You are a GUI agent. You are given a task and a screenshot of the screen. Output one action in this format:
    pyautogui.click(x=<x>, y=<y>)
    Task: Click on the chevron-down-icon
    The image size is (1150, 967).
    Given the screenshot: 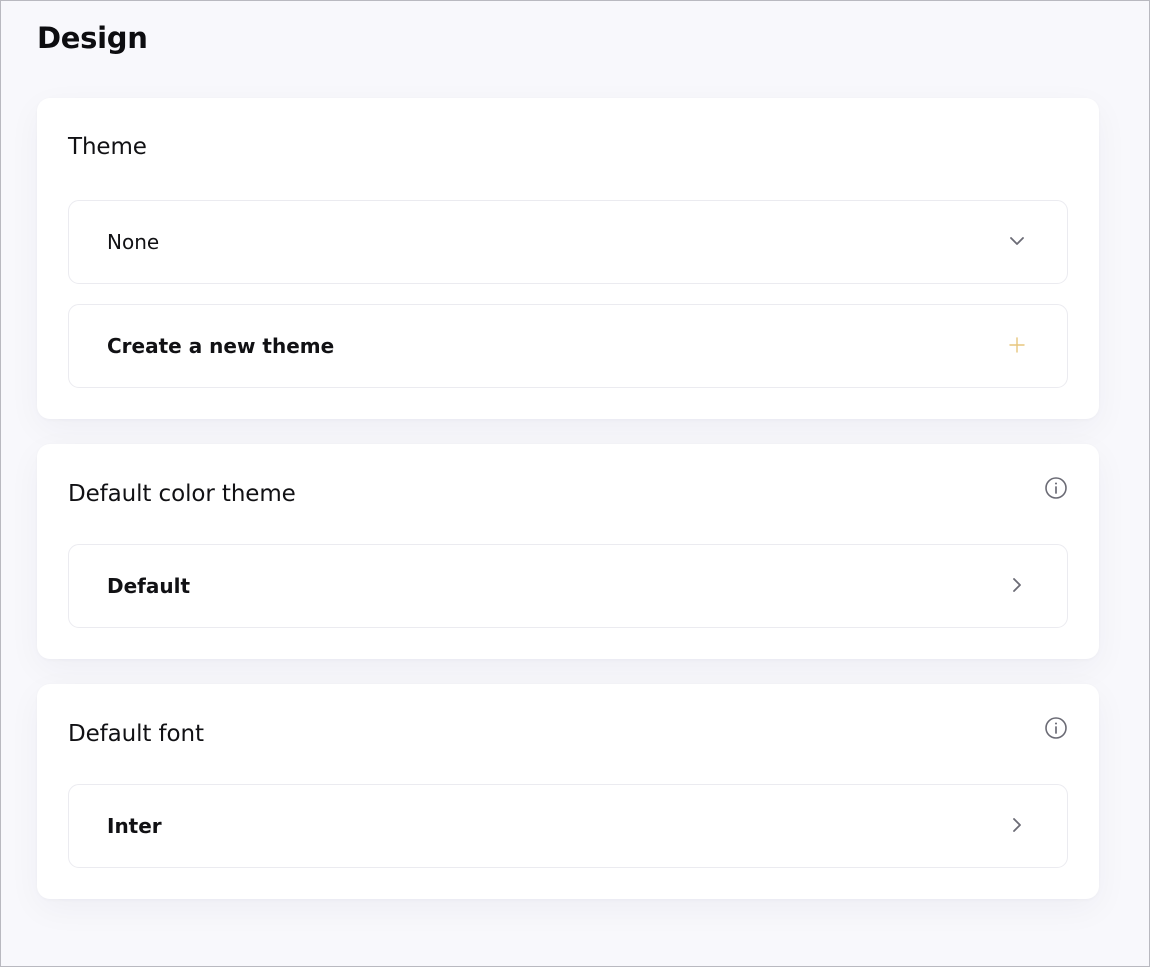 What is the action you would take?
    pyautogui.click(x=1017, y=241)
    